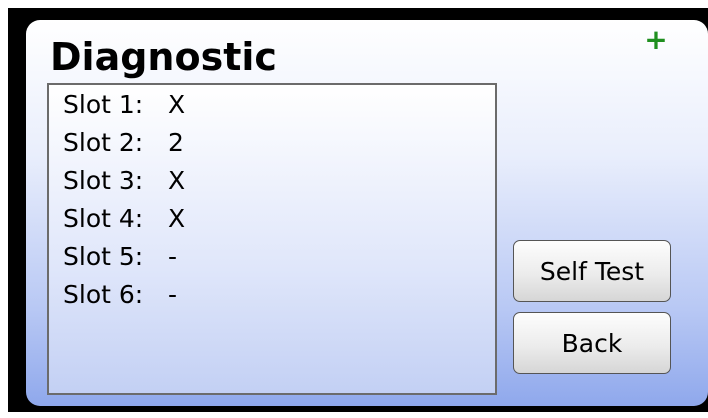 The image size is (708, 418). I want to click on slot-row-6: Slot 6: -, so click(279, 300).